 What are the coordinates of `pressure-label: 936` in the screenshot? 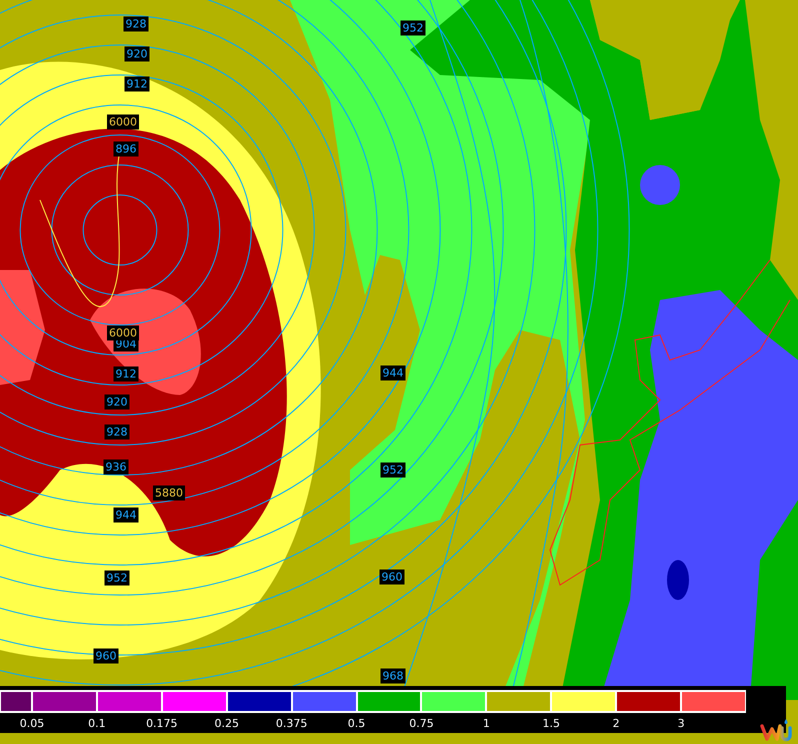 It's located at (116, 467).